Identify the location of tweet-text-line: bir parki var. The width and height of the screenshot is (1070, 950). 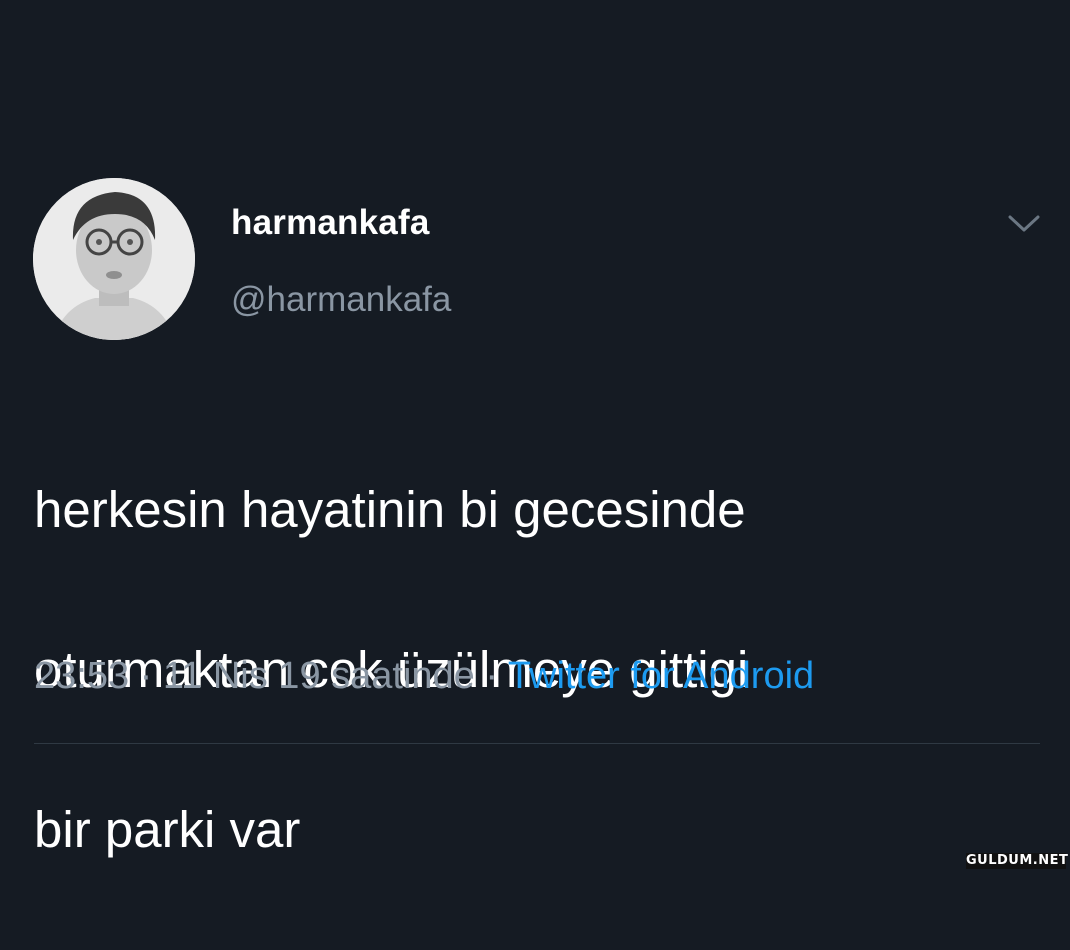
(167, 829).